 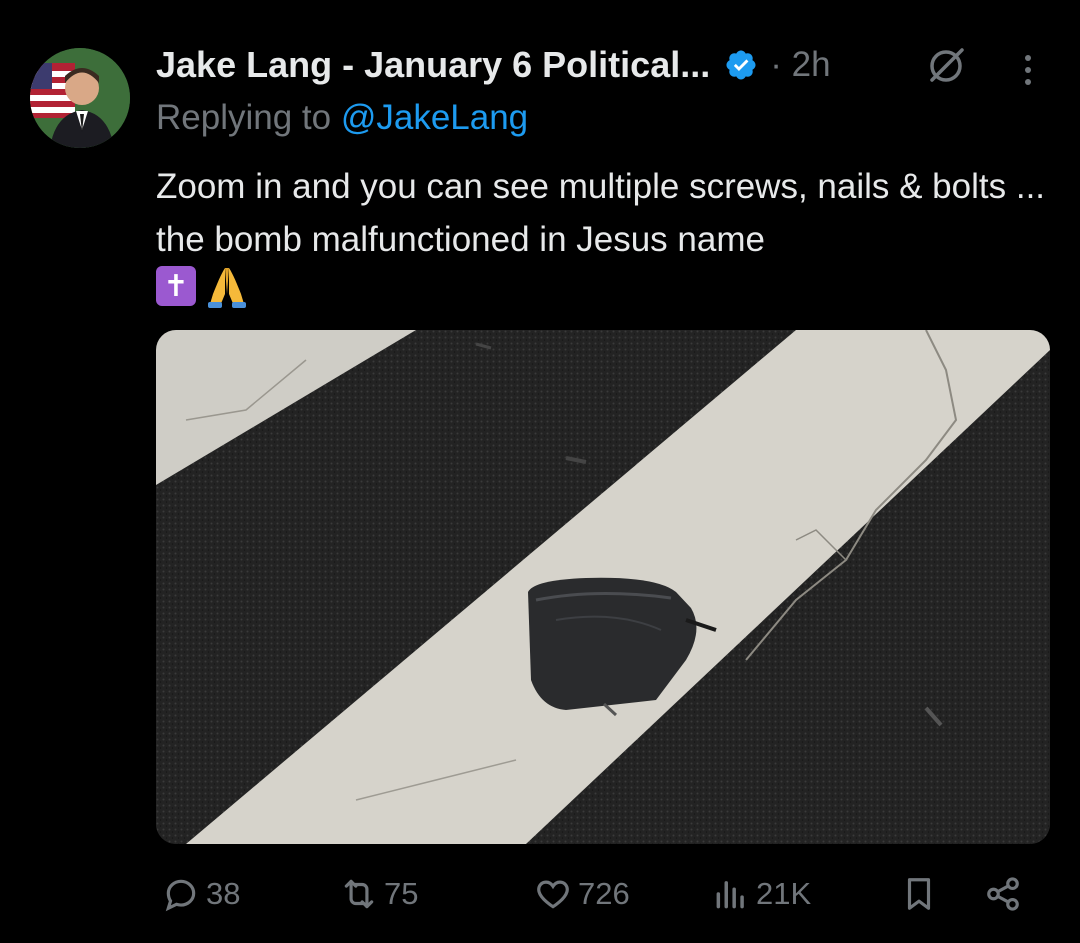 I want to click on tweet-emojis: ✝, so click(x=203, y=287).